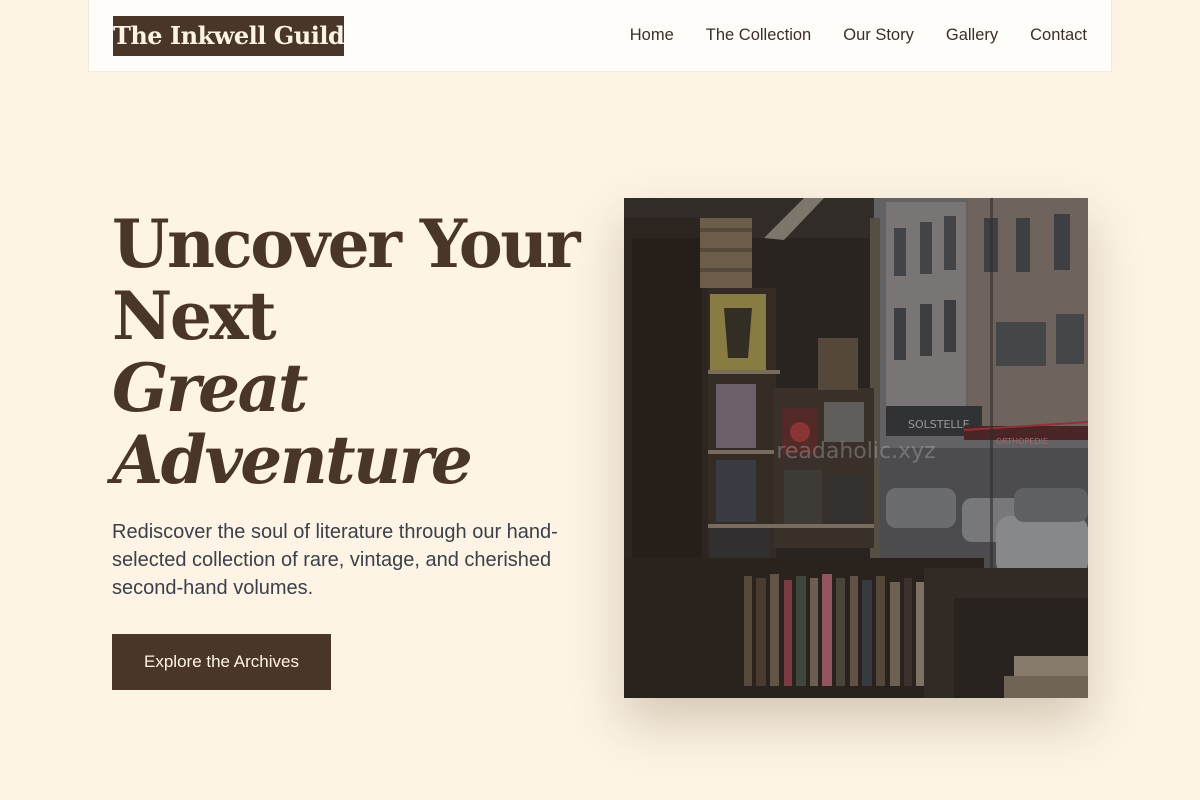  Describe the element at coordinates (292, 460) in the screenshot. I see `hero-title-line-4: Adventure` at that location.